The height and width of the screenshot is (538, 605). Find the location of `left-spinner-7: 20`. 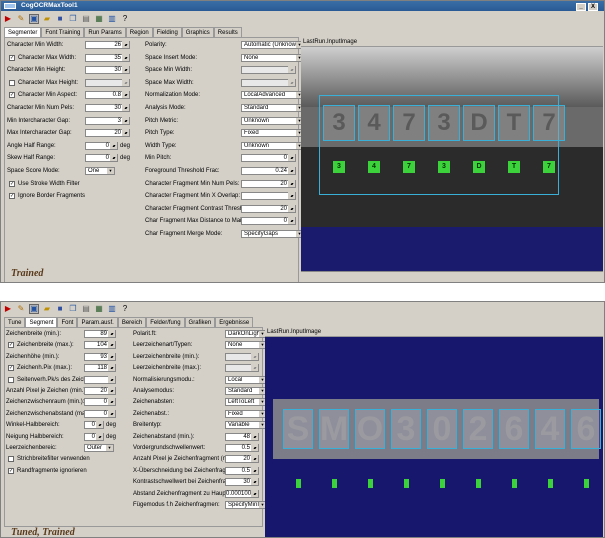

left-spinner-7: 20 is located at coordinates (107, 133).